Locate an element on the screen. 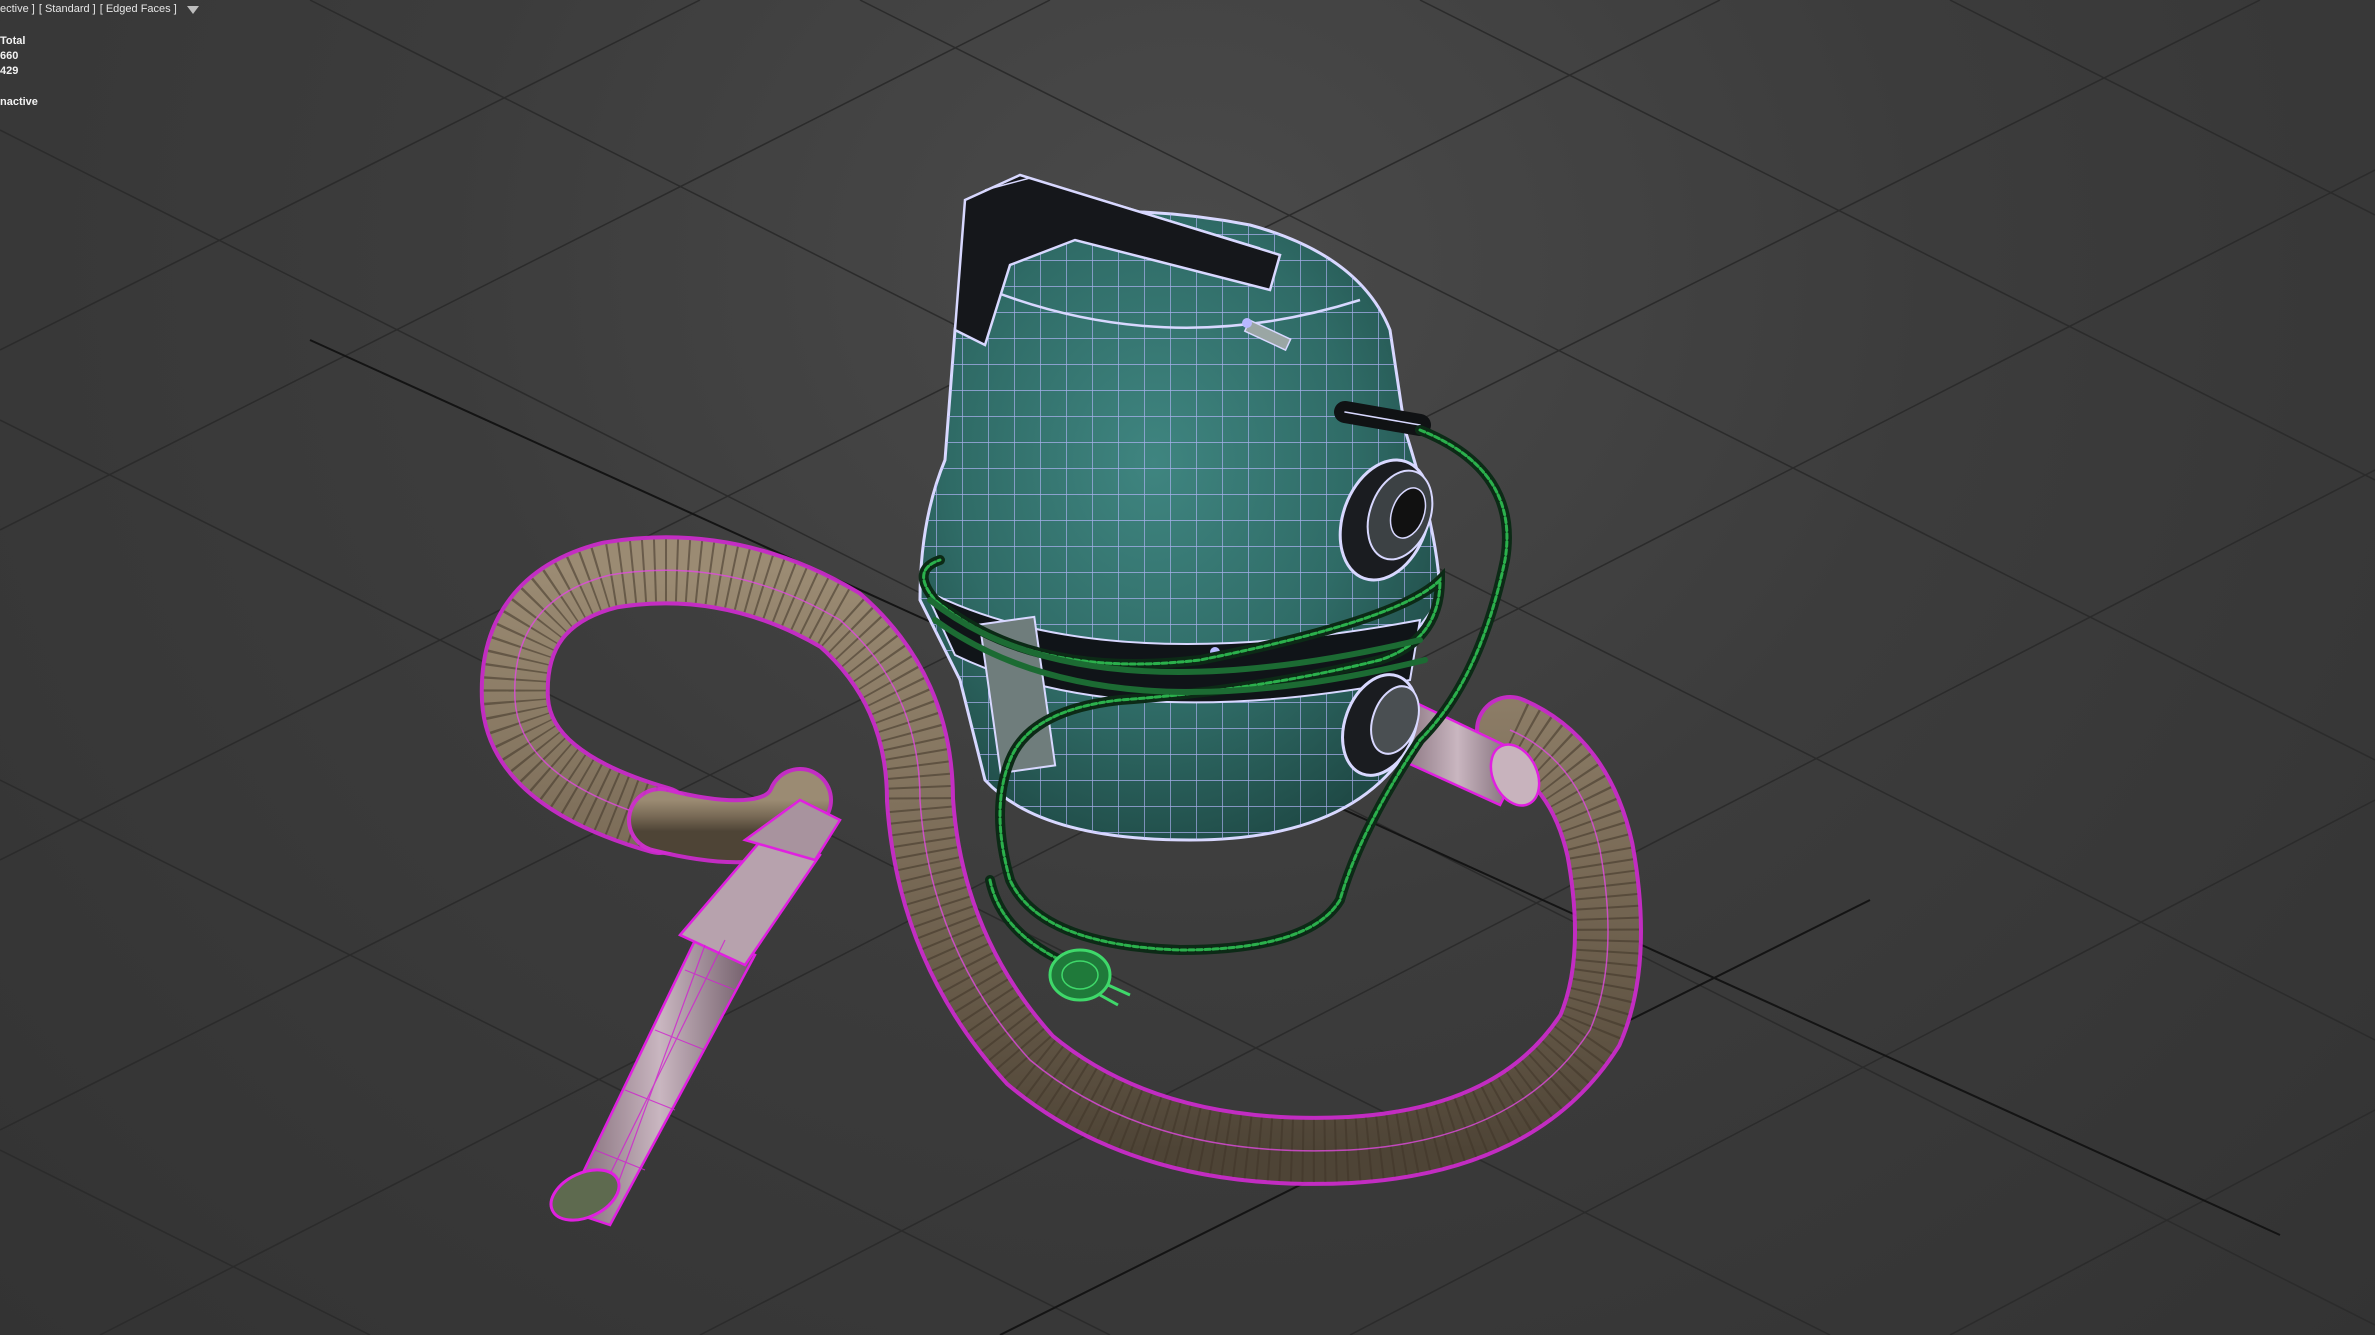 This screenshot has width=2375, height=1335. statistics-overlay: Total 660 429 nactive is located at coordinates (19, 72).